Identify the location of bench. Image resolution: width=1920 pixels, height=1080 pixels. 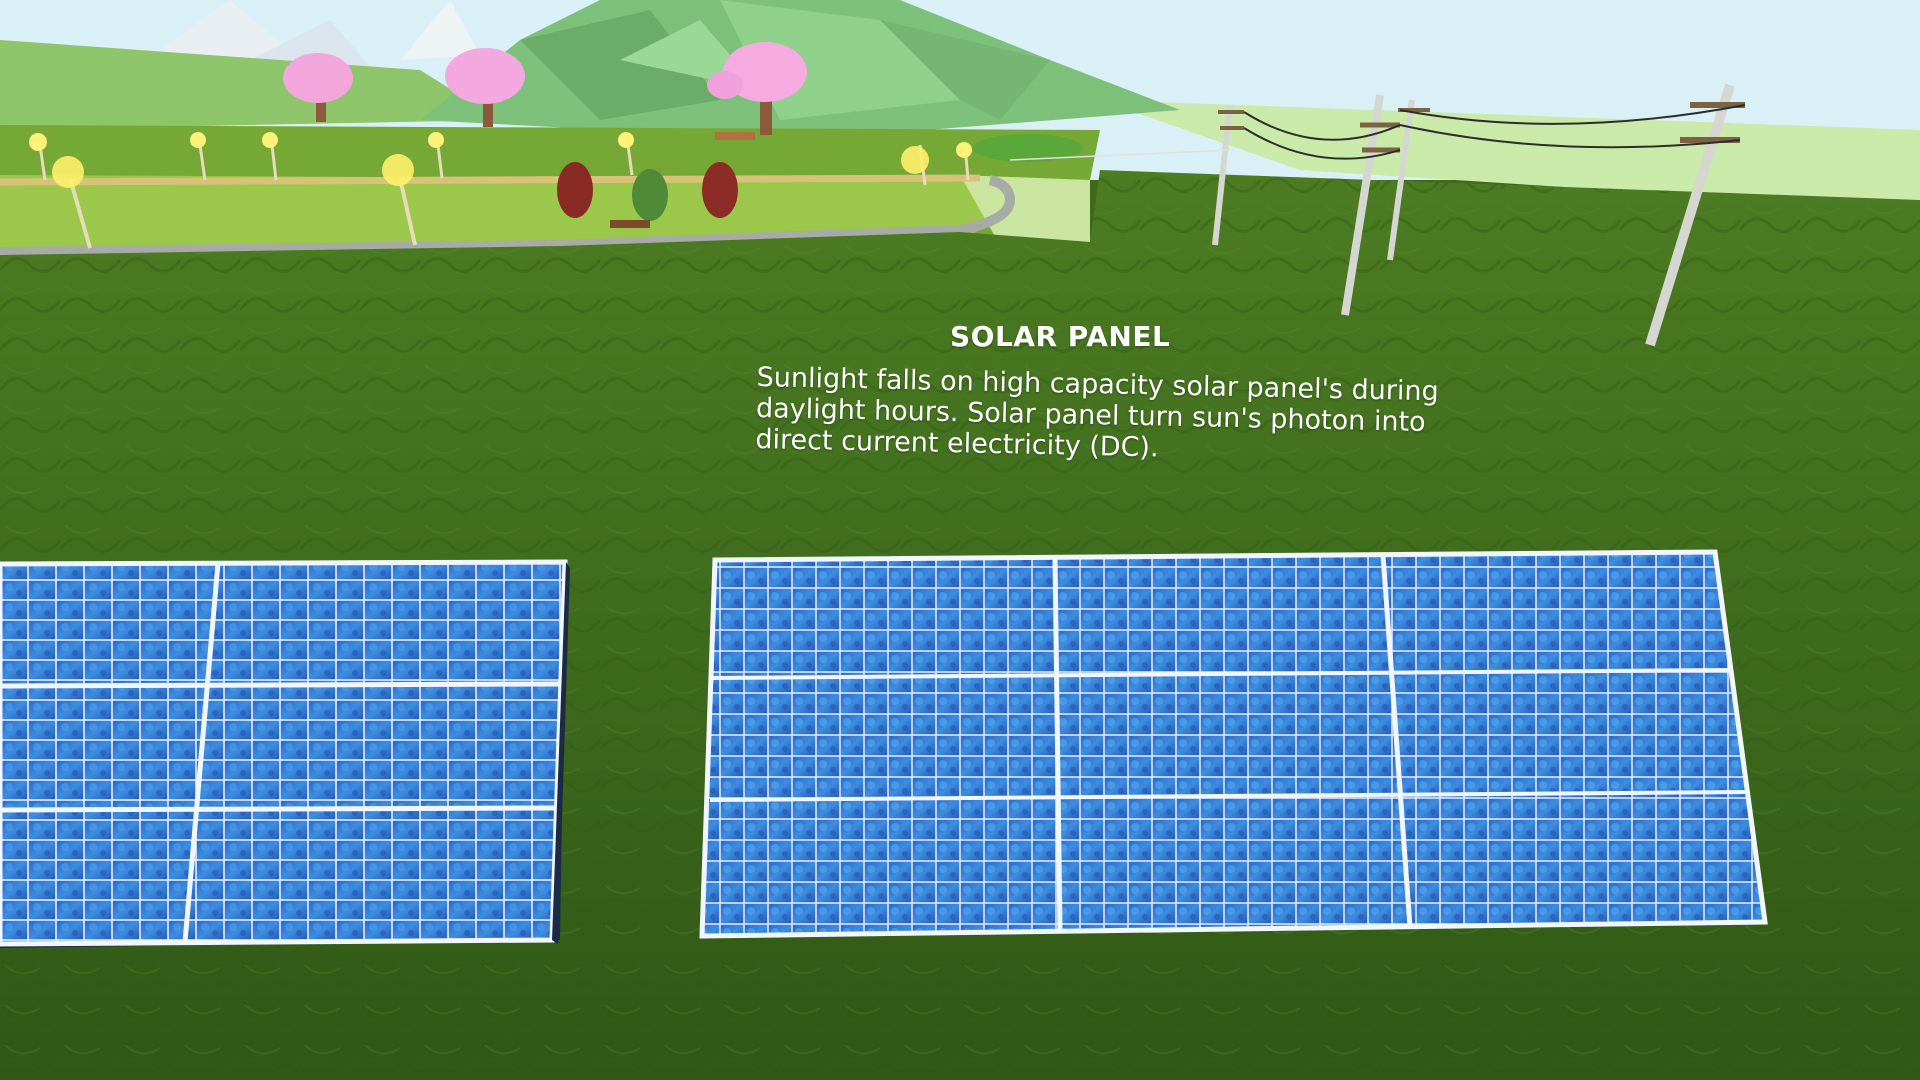
(735, 136).